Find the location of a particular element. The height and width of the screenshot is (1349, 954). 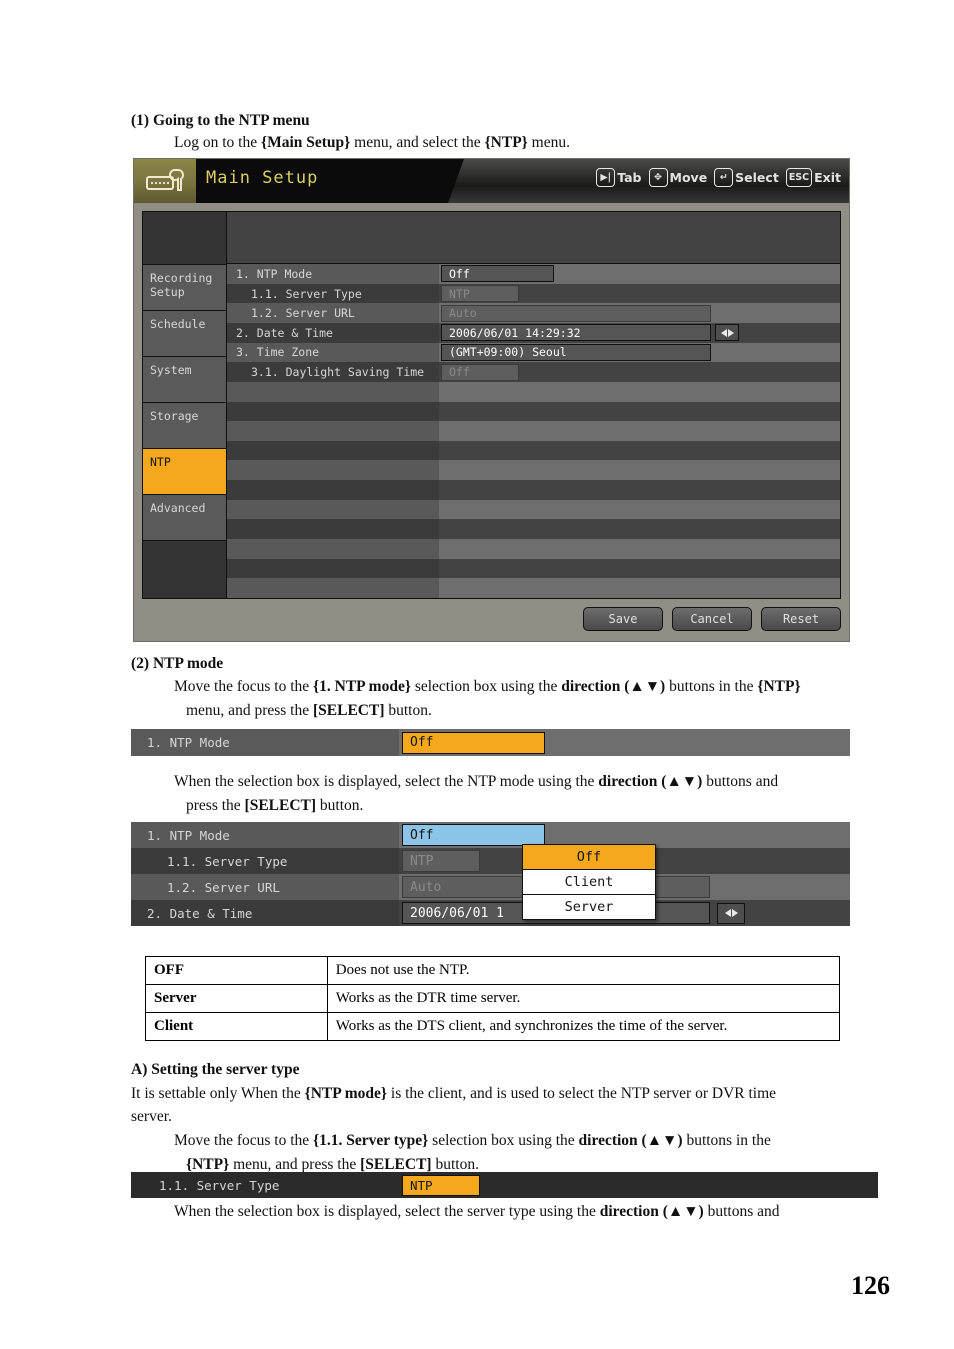

server-type-strip: 1.1. Server Type NTP is located at coordinates (504, 1185).